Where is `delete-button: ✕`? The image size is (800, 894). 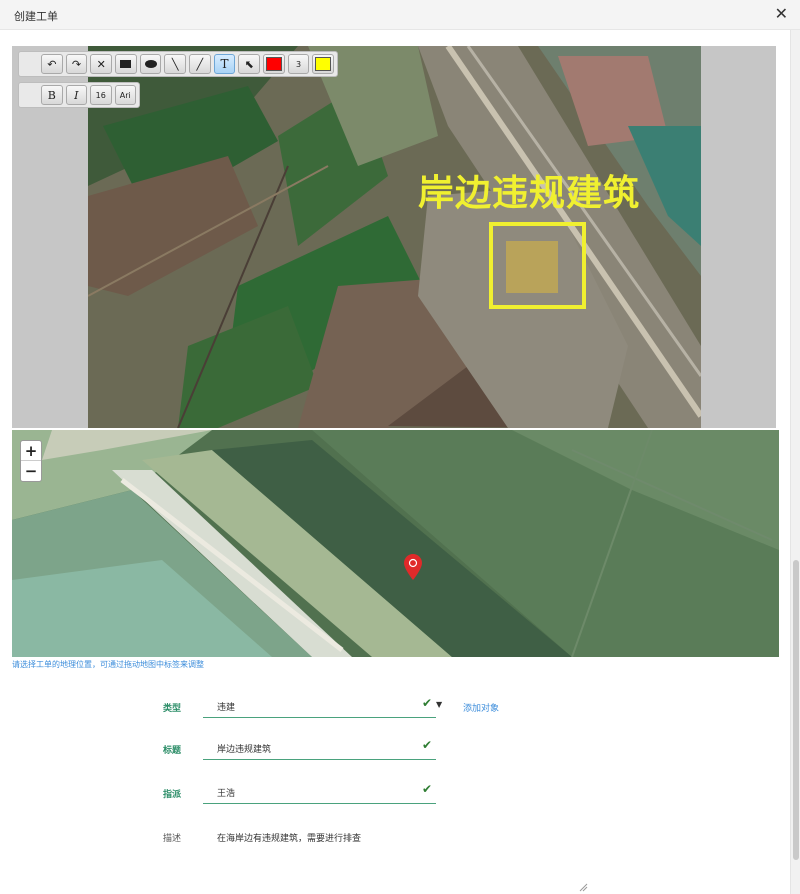 delete-button: ✕ is located at coordinates (101, 64).